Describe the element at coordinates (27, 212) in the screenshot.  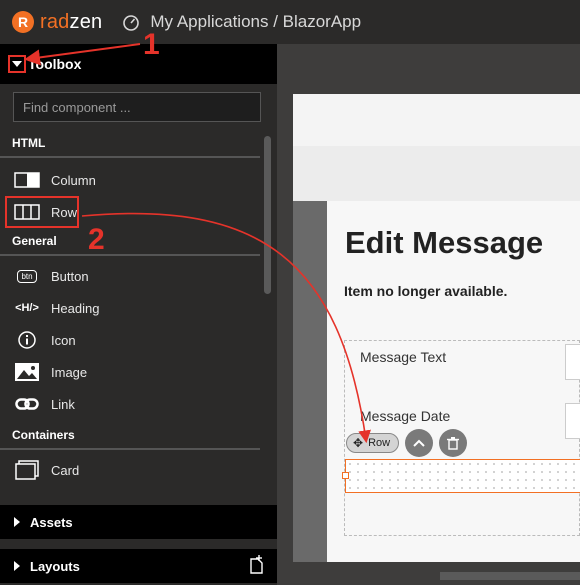
I see `row-icon` at that location.